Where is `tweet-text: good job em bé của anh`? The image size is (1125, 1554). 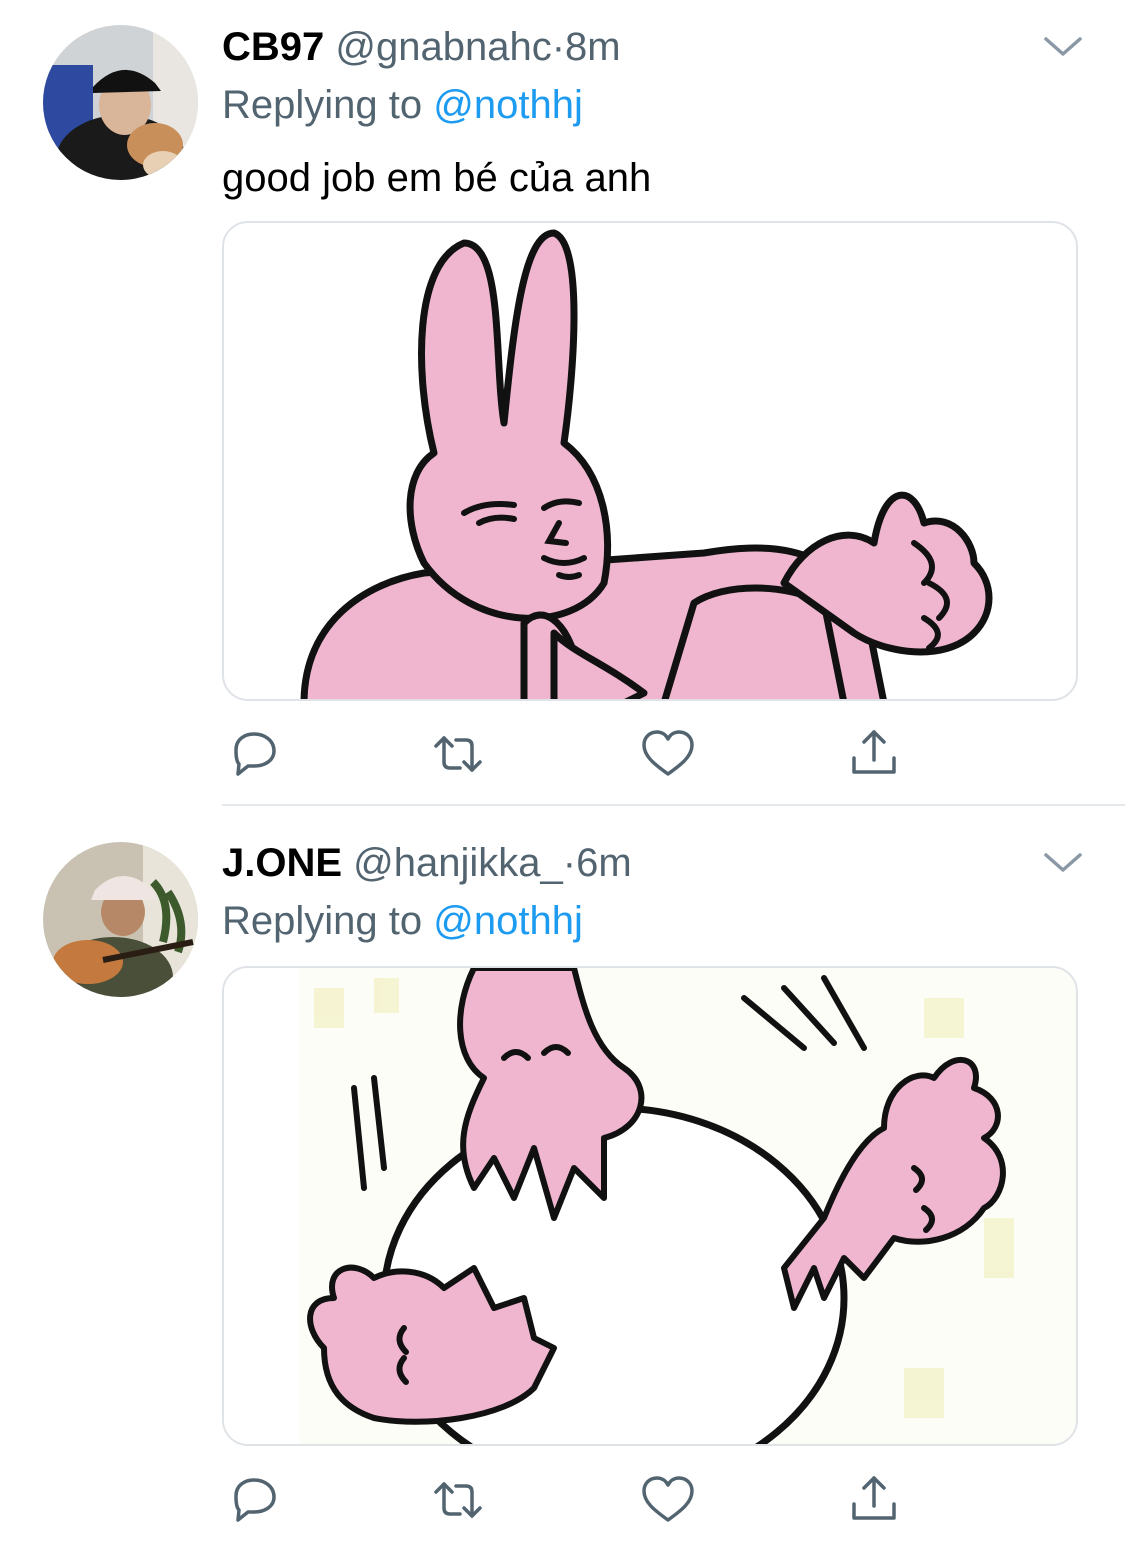 tweet-text: good job em bé của anh is located at coordinates (437, 178).